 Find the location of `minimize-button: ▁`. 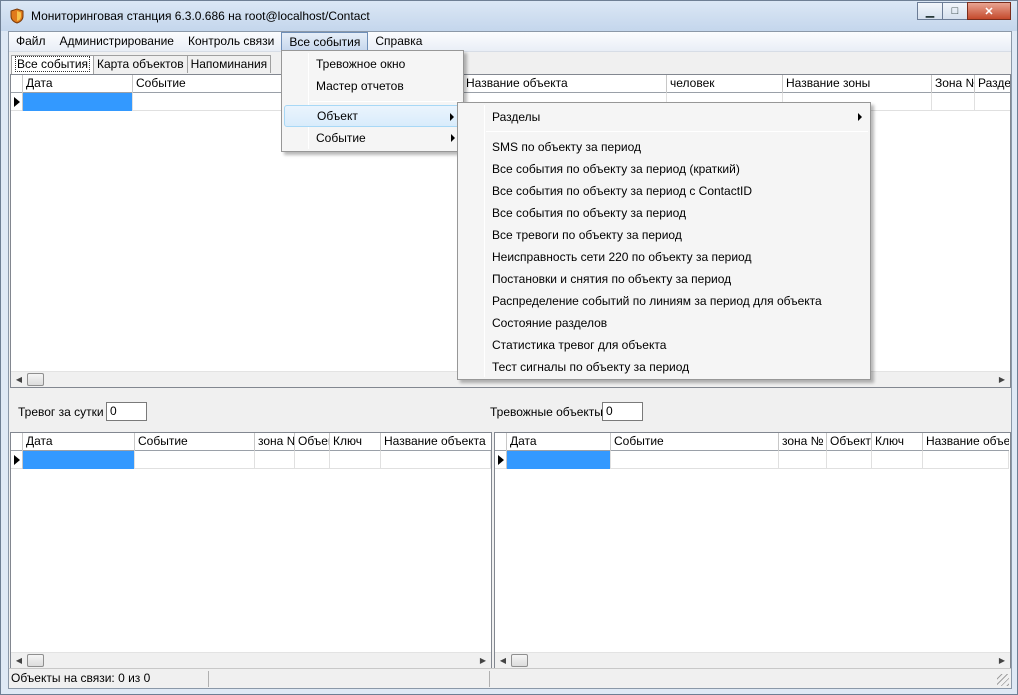

minimize-button: ▁ is located at coordinates (930, 11).